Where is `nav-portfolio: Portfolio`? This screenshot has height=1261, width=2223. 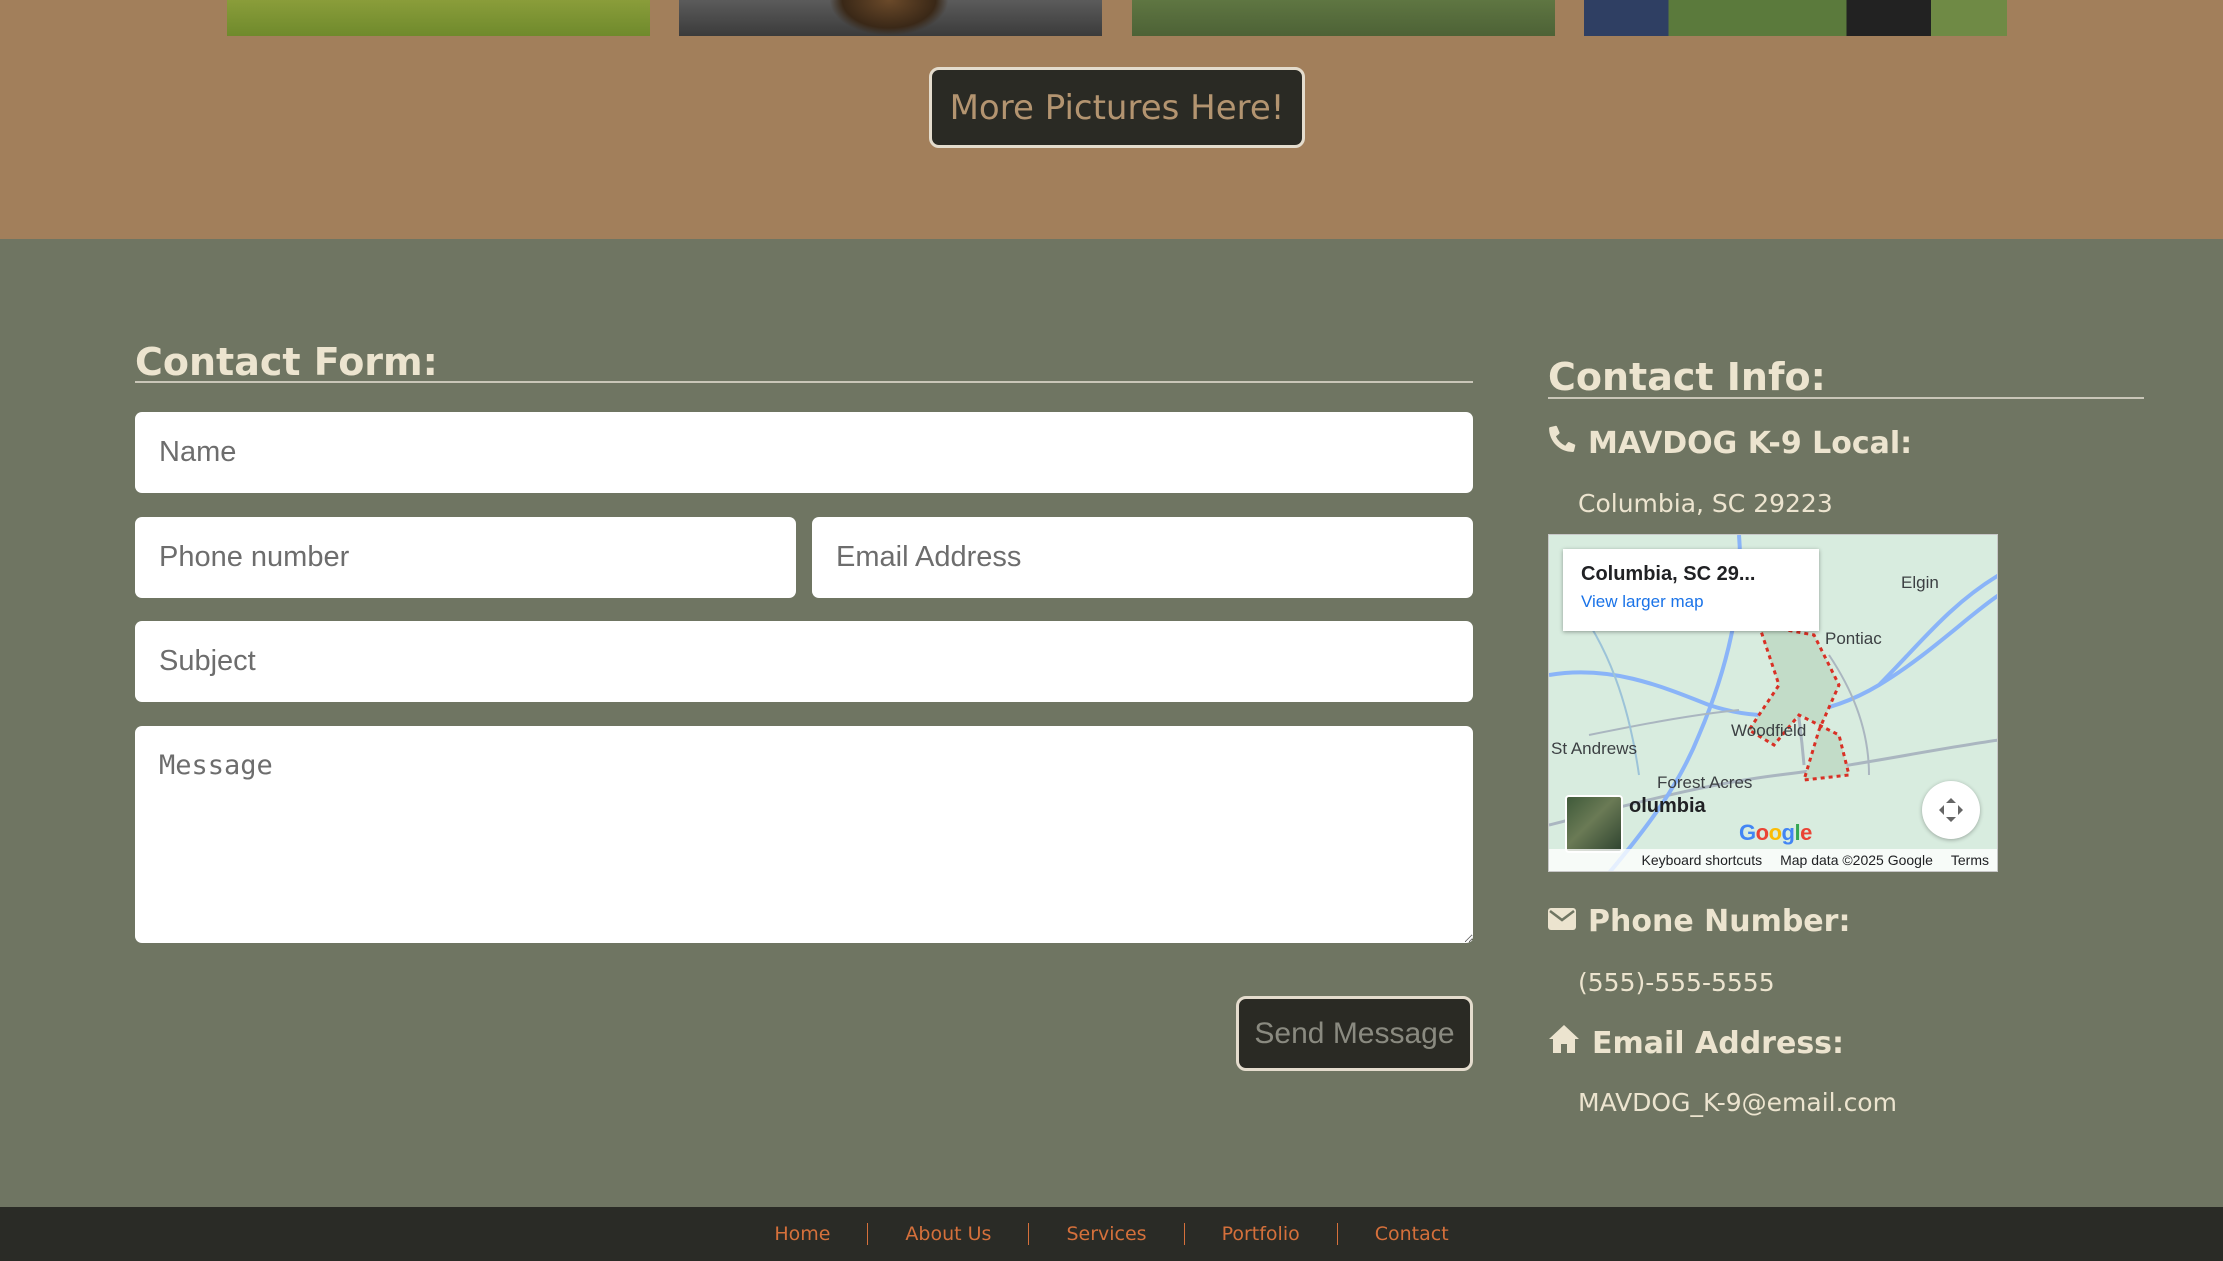
nav-portfolio: Portfolio is located at coordinates (1260, 1234).